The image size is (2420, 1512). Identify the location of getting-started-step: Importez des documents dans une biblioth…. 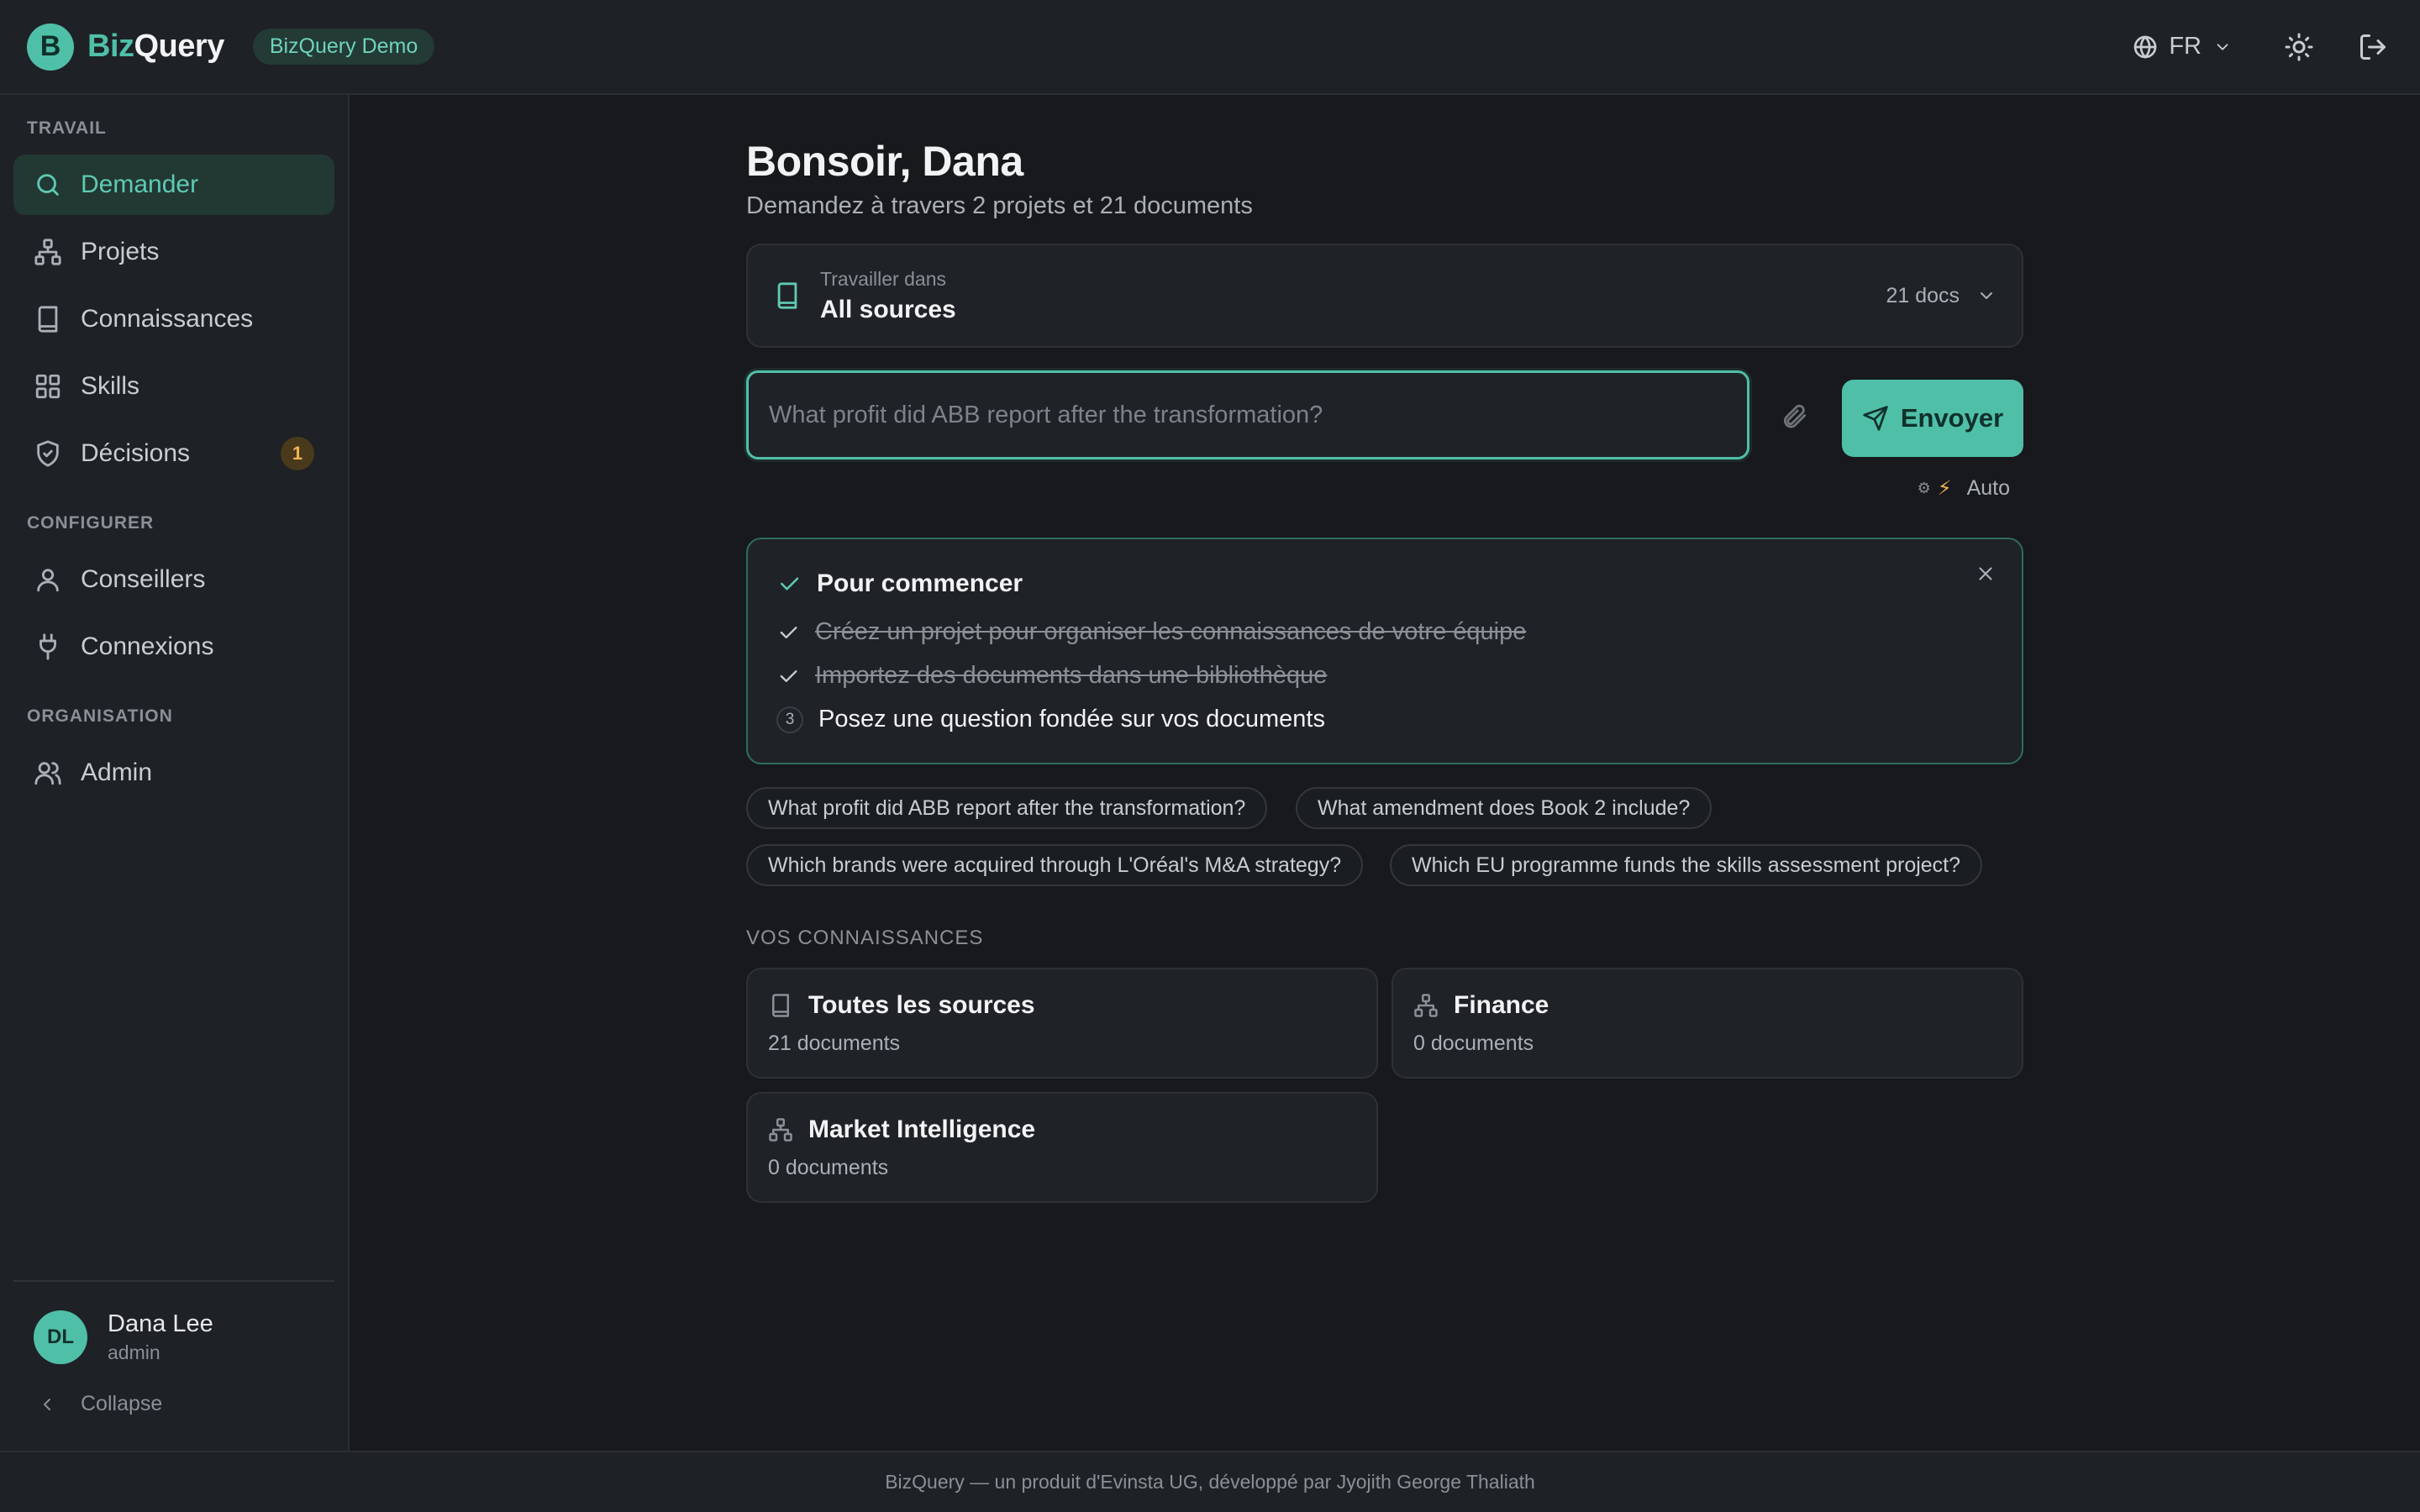
(1051, 676).